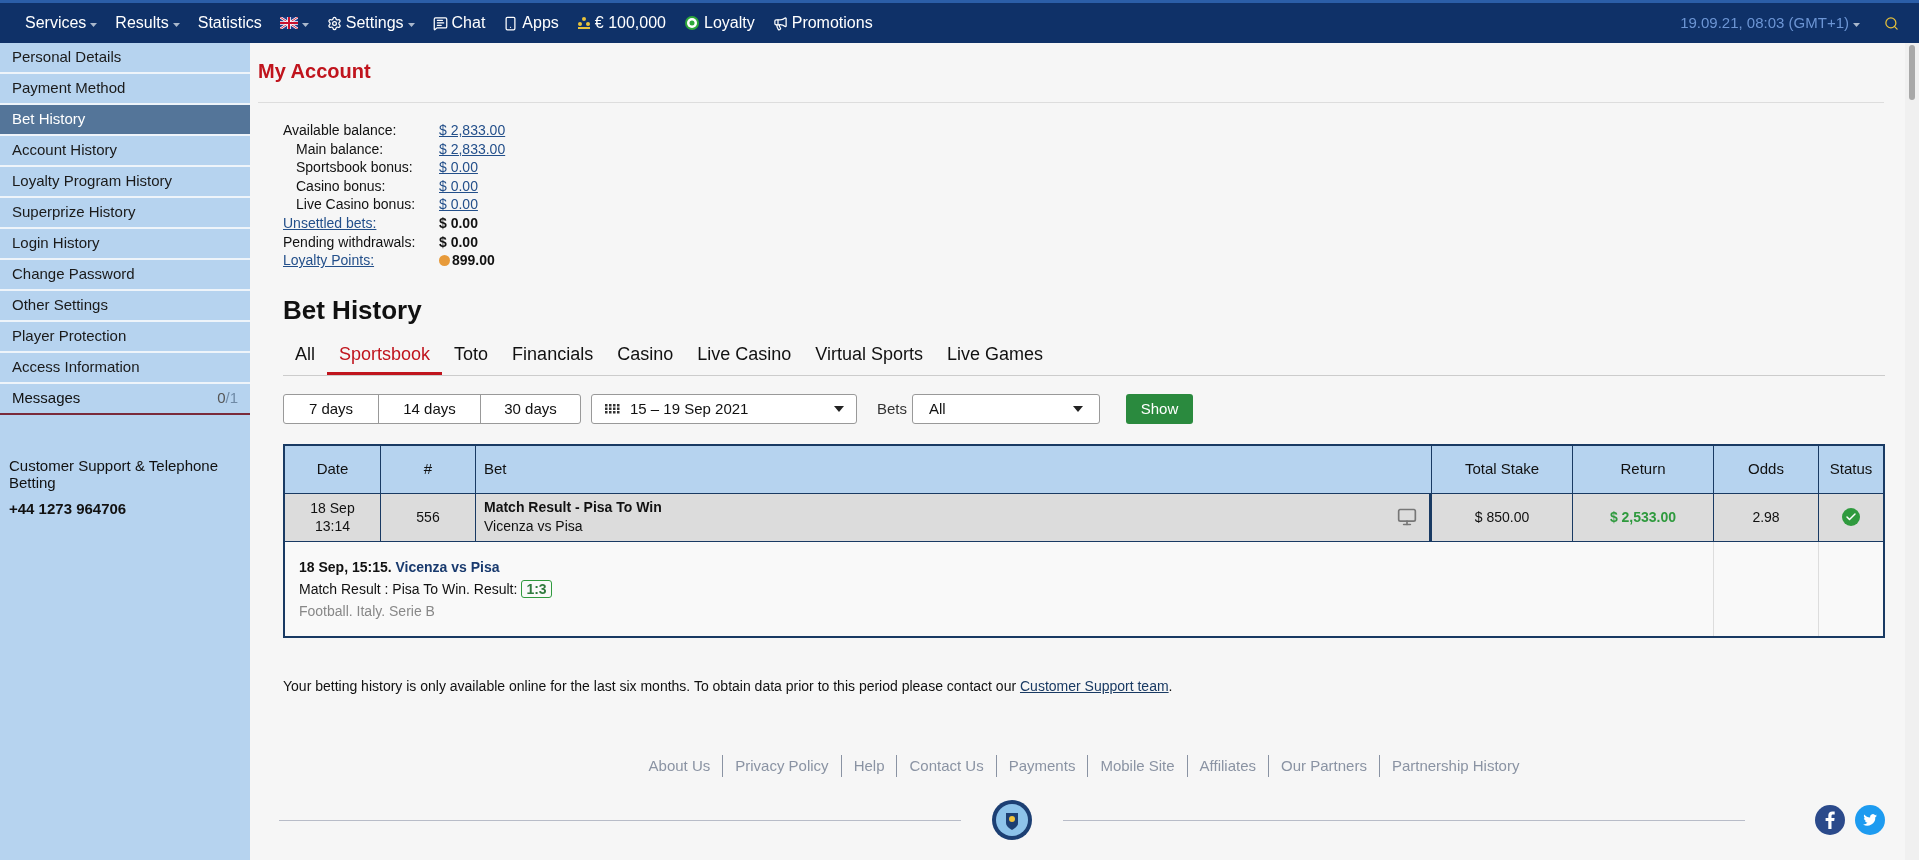  What do you see at coordinates (1012, 820) in the screenshot?
I see `club-crest-icon` at bounding box center [1012, 820].